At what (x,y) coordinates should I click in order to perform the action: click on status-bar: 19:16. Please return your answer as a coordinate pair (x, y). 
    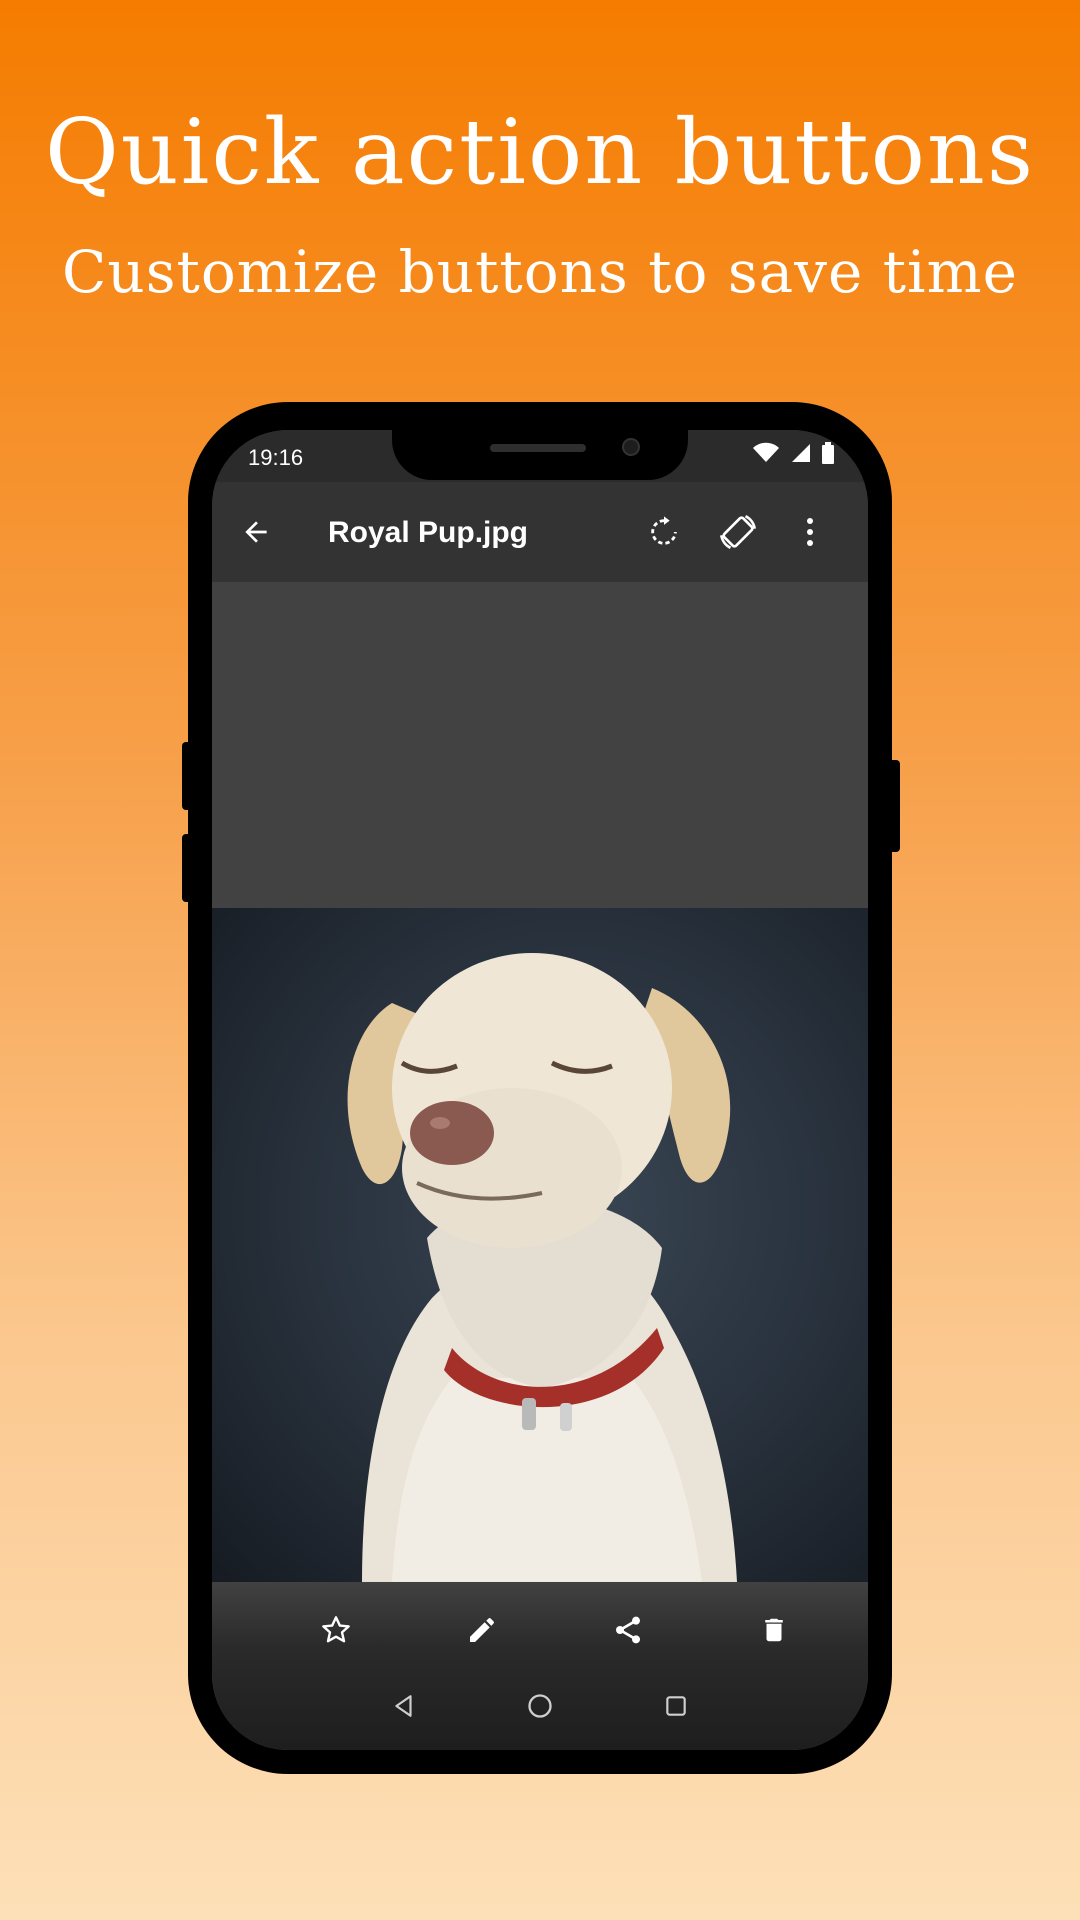
    Looking at the image, I should click on (540, 456).